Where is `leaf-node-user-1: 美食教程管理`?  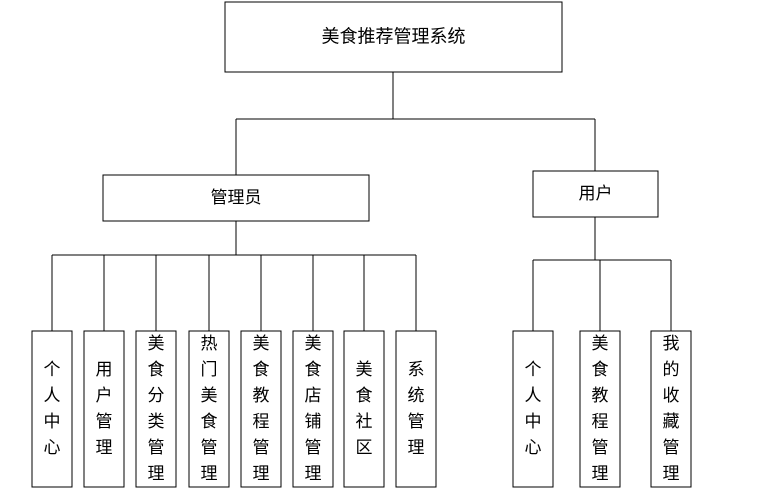 leaf-node-user-1: 美食教程管理 is located at coordinates (600, 409).